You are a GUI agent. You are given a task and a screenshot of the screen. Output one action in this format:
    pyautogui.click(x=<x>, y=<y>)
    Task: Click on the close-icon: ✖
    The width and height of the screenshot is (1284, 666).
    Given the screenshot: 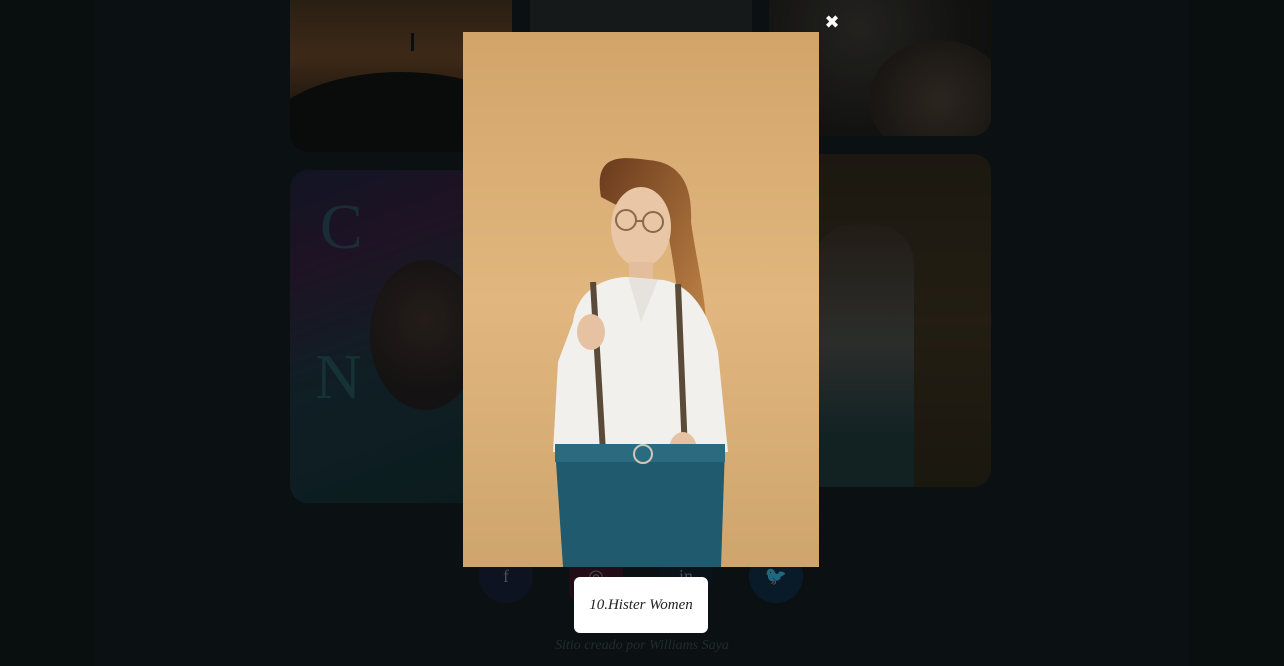 What is the action you would take?
    pyautogui.click(x=832, y=23)
    